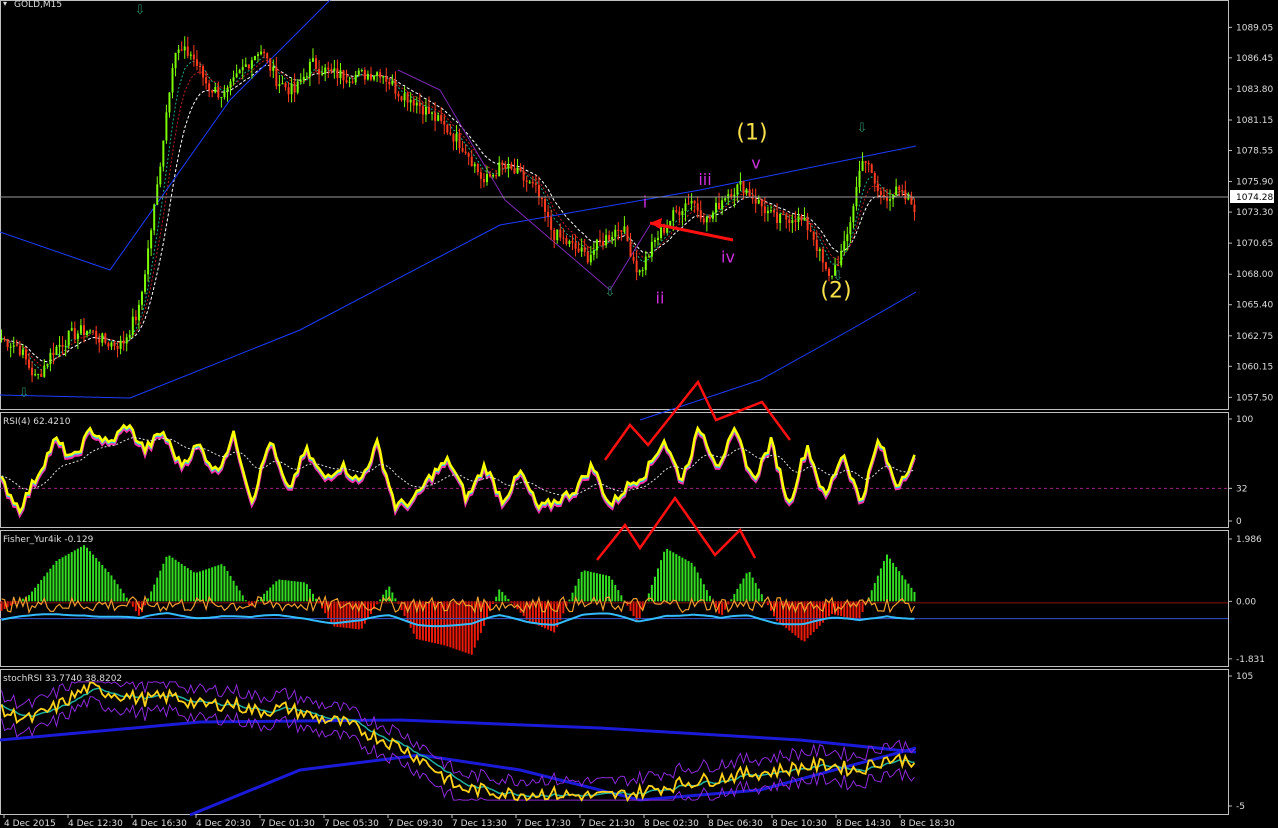 The height and width of the screenshot is (828, 1278). I want to click on time-tick-label: 7 Dec 01:30, so click(287, 823).